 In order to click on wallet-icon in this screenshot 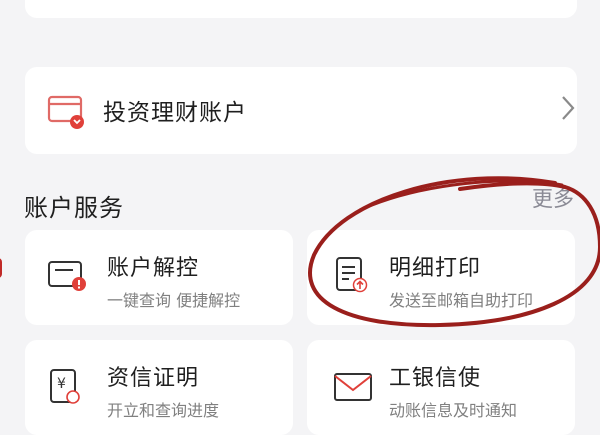, I will do `click(67, 113)`.